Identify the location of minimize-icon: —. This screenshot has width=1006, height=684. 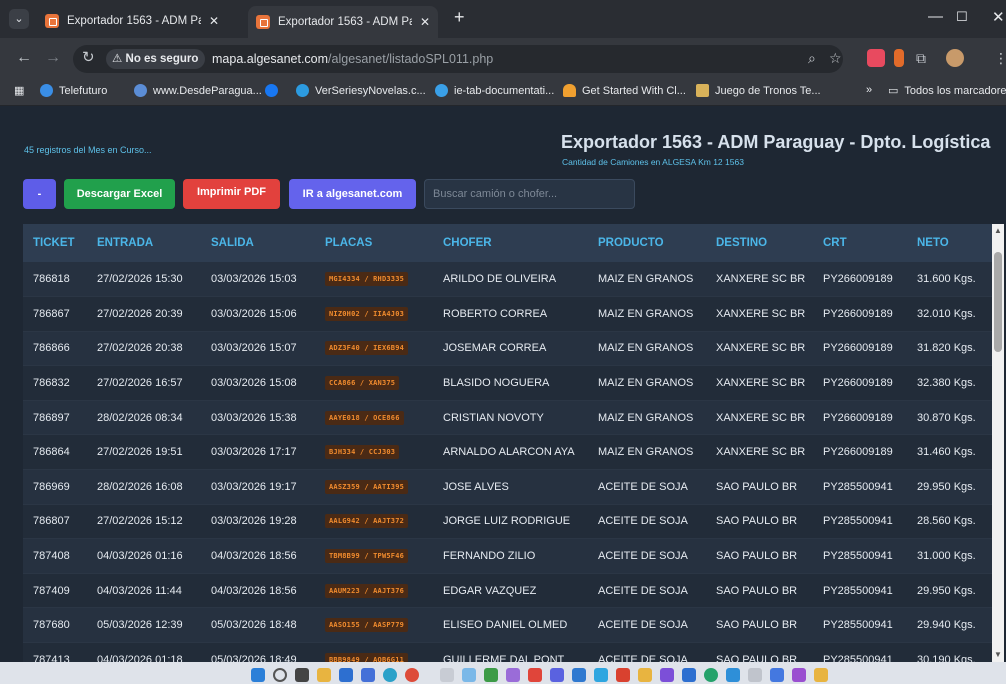
(935, 16).